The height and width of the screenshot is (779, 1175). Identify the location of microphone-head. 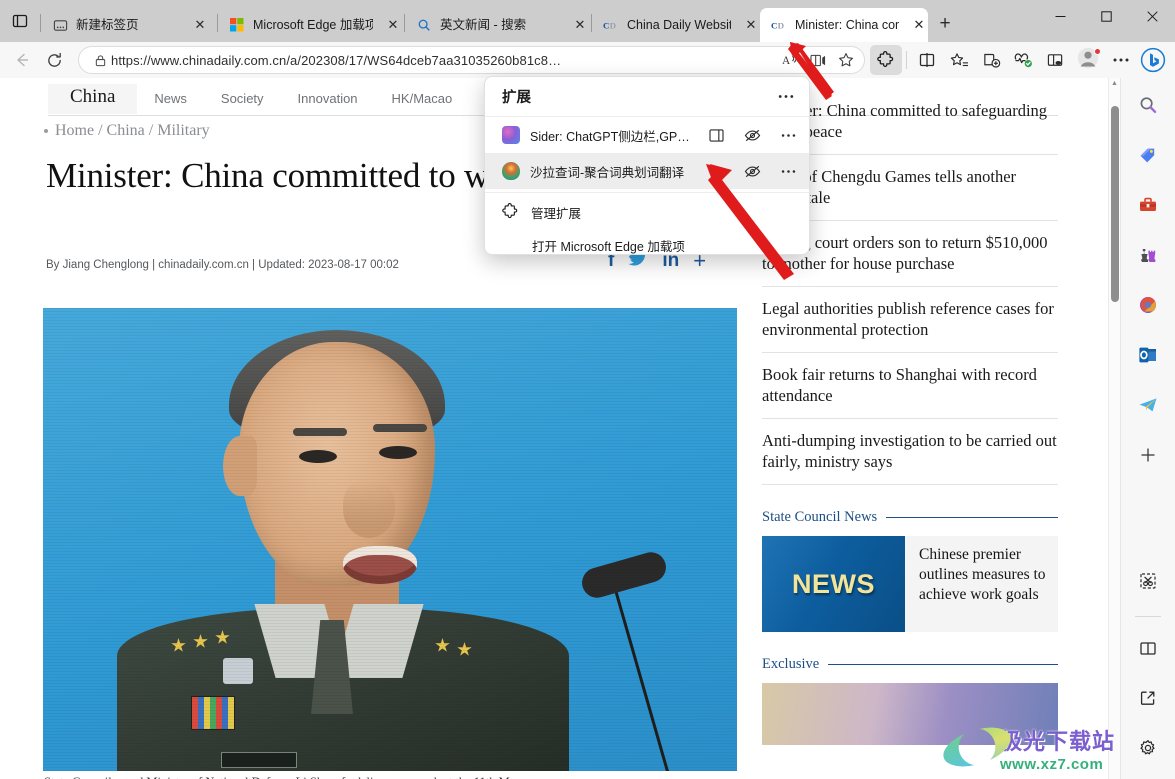
(624, 575).